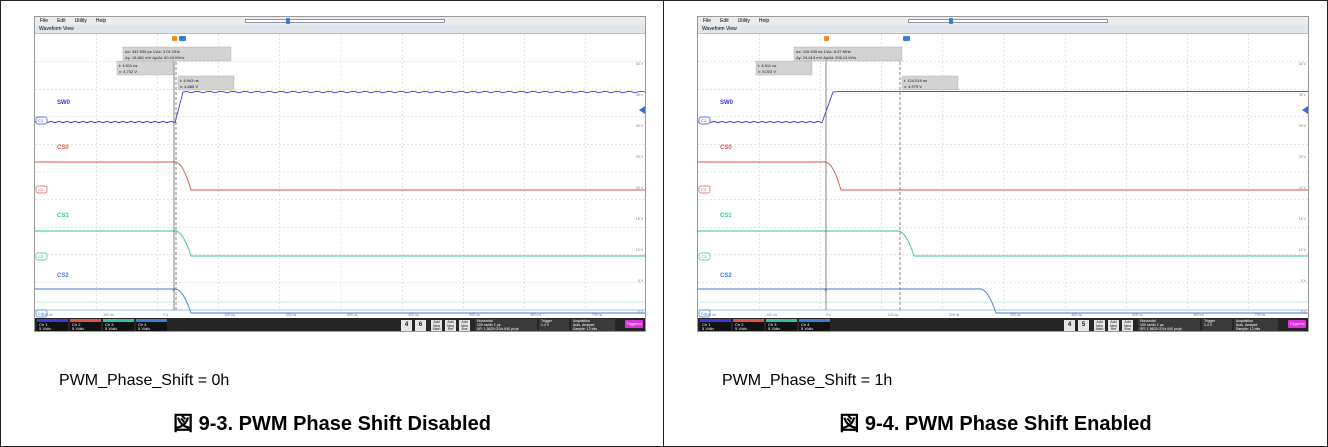  Describe the element at coordinates (704, 256) in the screenshot. I see `channel-marker-label: C3` at that location.